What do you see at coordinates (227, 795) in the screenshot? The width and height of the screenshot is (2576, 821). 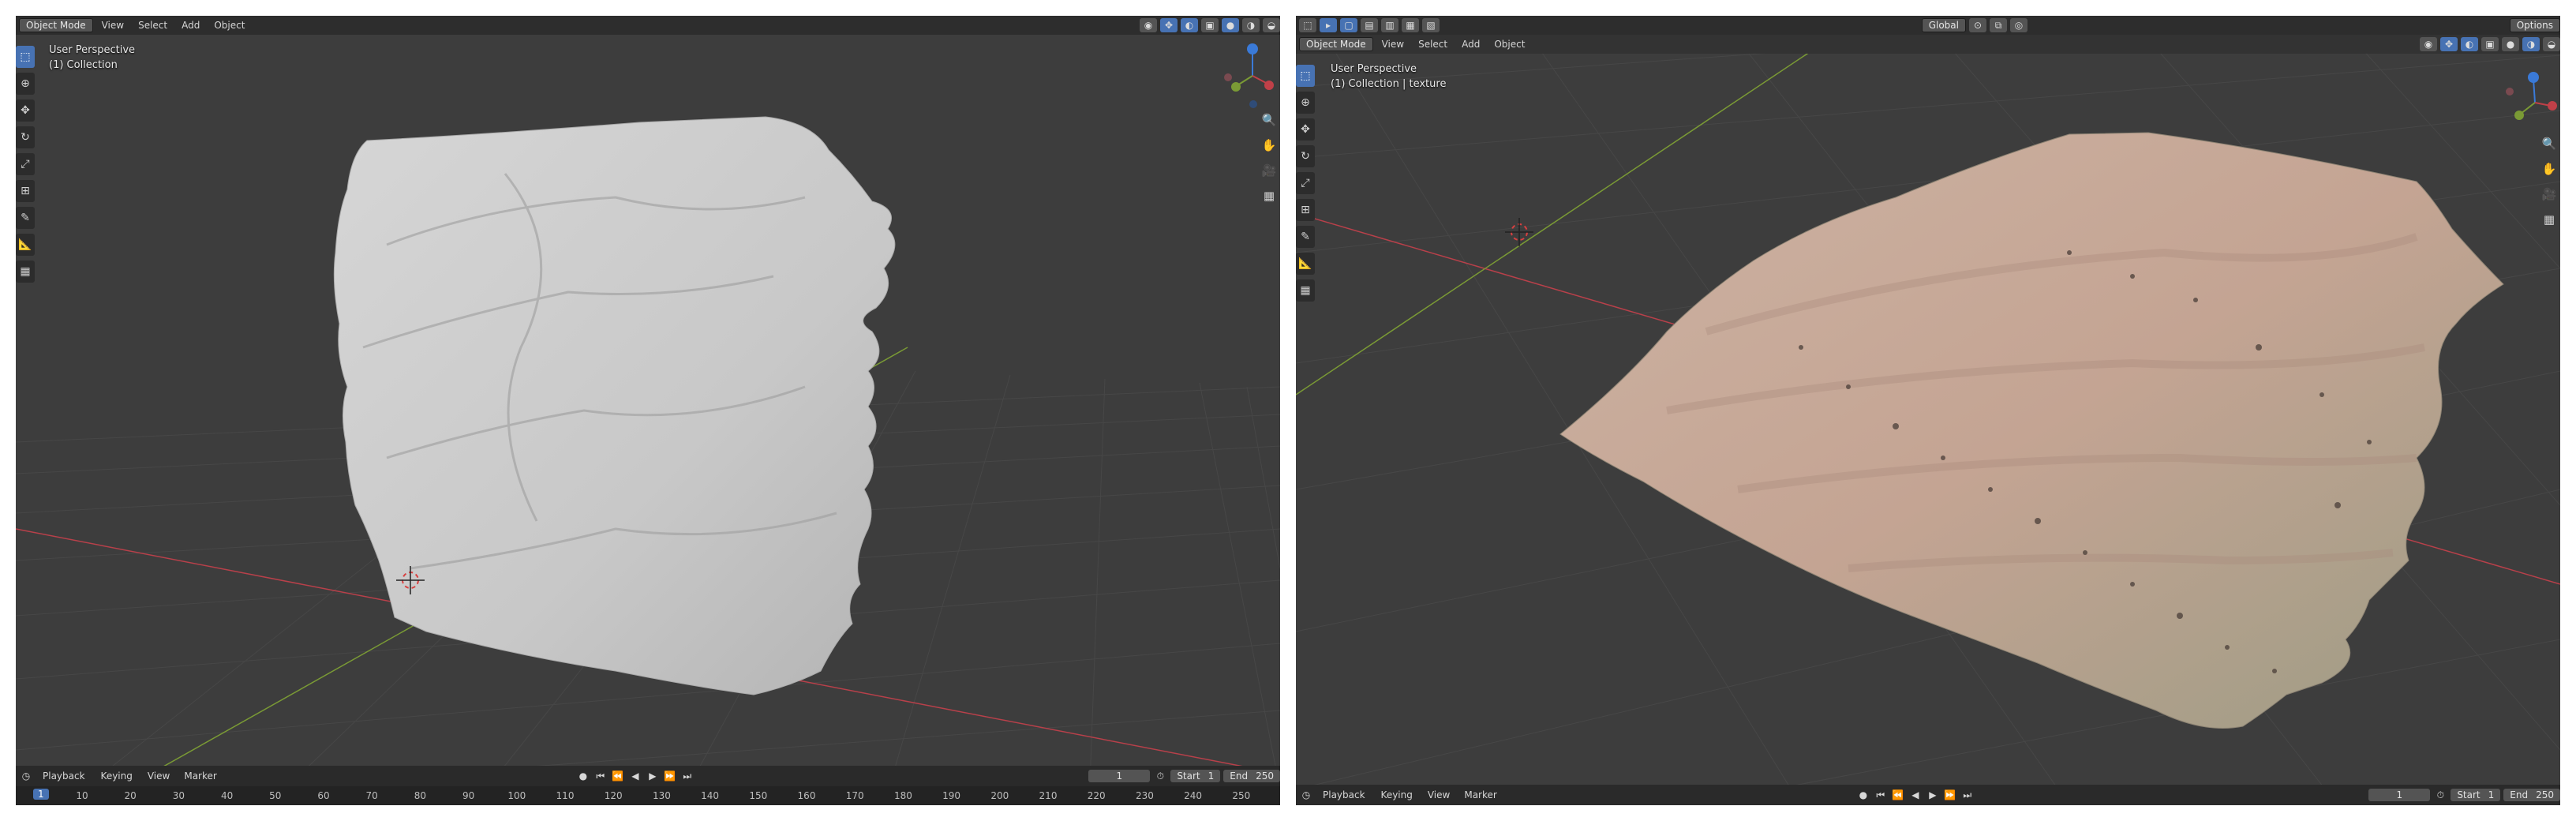 I see `ruler-tick: 40` at bounding box center [227, 795].